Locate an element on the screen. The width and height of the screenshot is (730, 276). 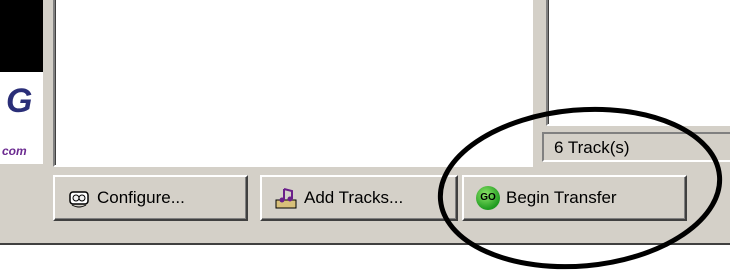
begin-transfer-label: Begin Transfer is located at coordinates (561, 197).